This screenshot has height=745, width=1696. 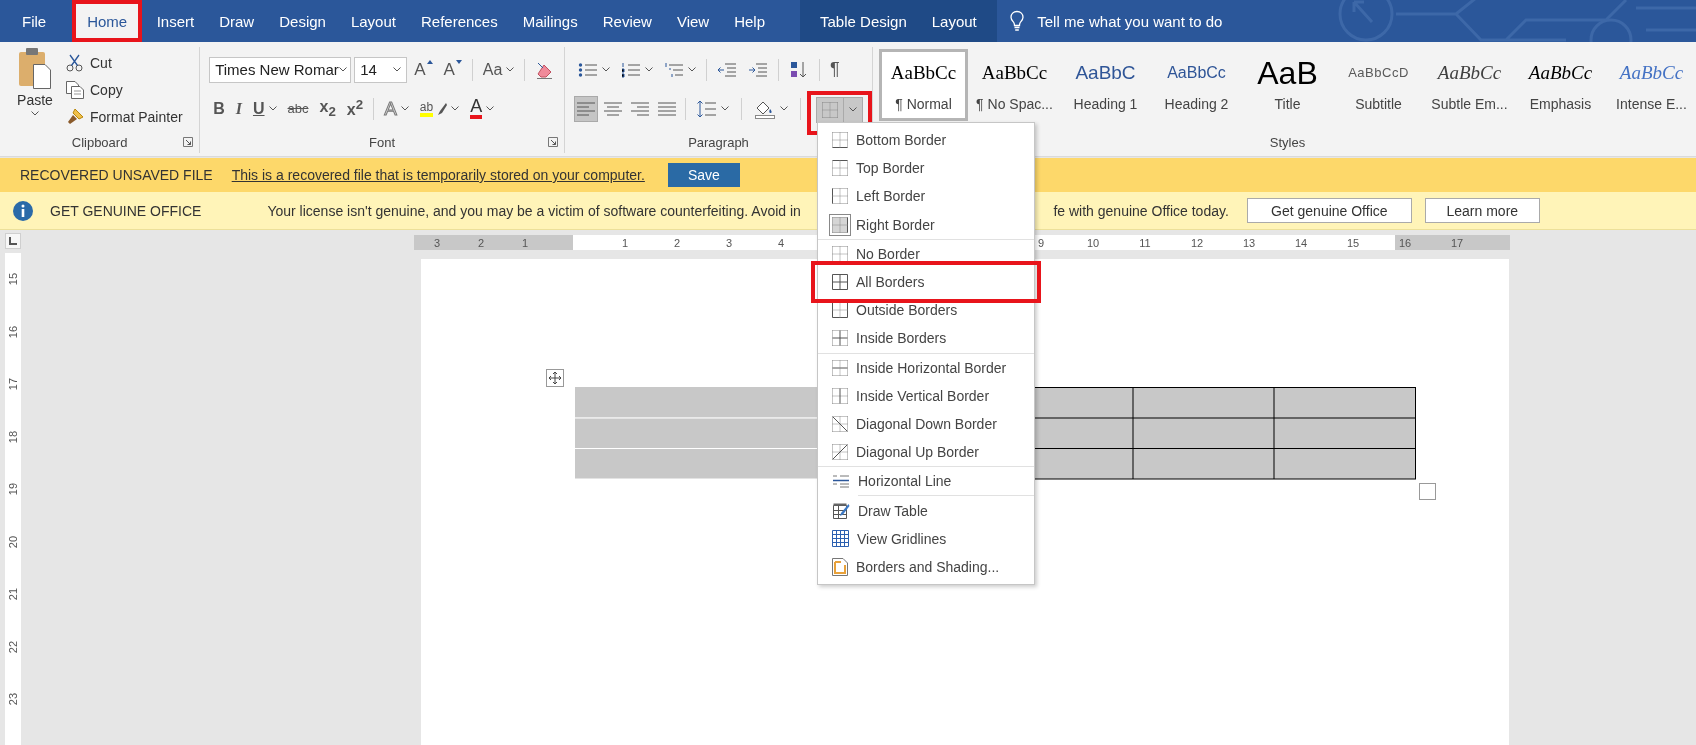 I want to click on numbered-list-icon, so click(x=631, y=69).